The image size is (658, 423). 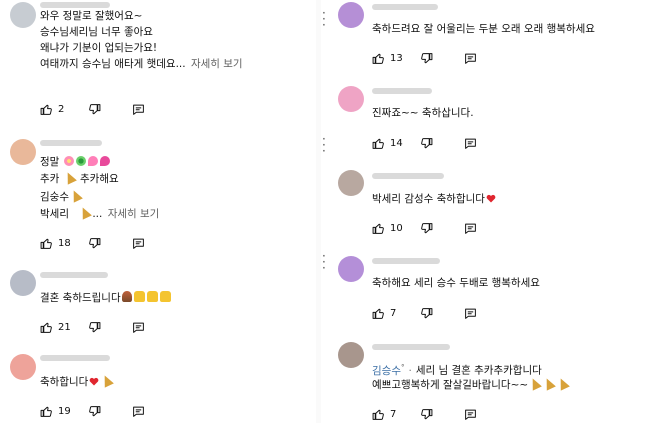 What do you see at coordinates (402, 367) in the screenshot?
I see `verified-mark: °` at bounding box center [402, 367].